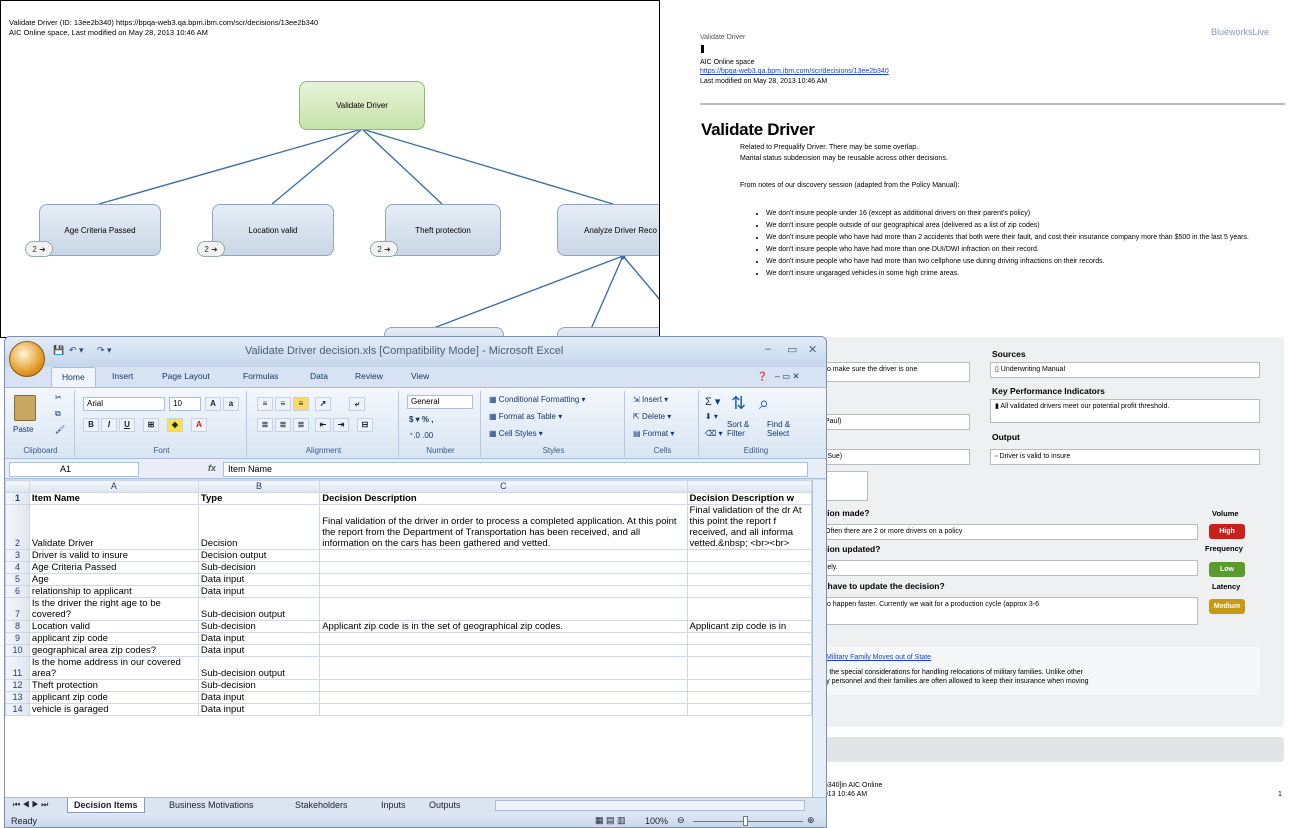  I want to click on tab-data: Data, so click(319, 376).